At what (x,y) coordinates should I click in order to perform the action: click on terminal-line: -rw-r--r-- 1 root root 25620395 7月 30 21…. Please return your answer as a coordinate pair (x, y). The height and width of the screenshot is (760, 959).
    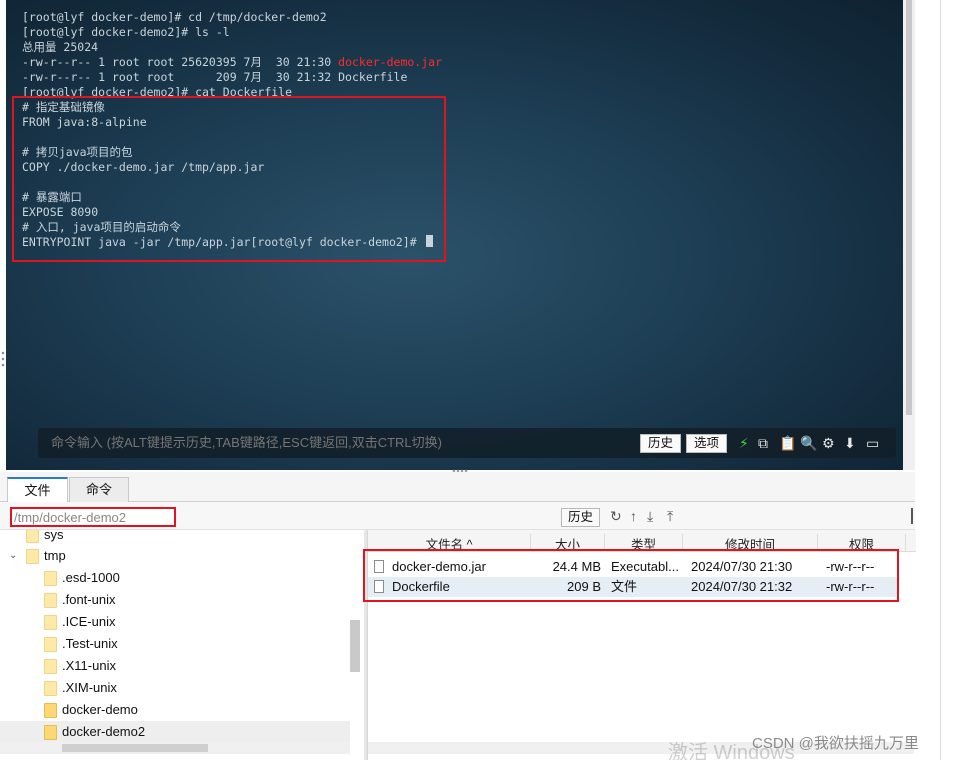
    Looking at the image, I should click on (232, 62).